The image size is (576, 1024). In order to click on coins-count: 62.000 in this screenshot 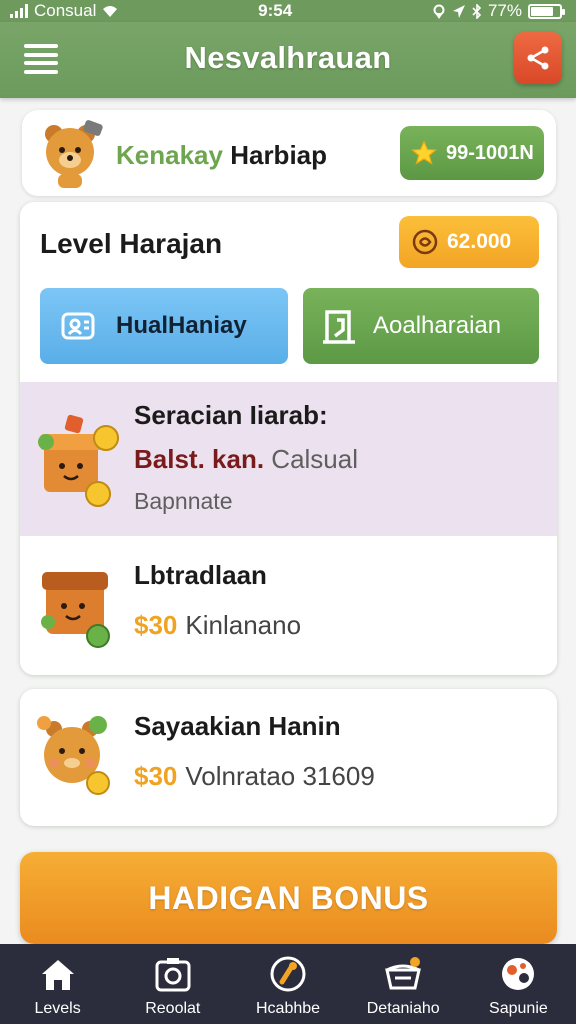, I will do `click(479, 241)`.